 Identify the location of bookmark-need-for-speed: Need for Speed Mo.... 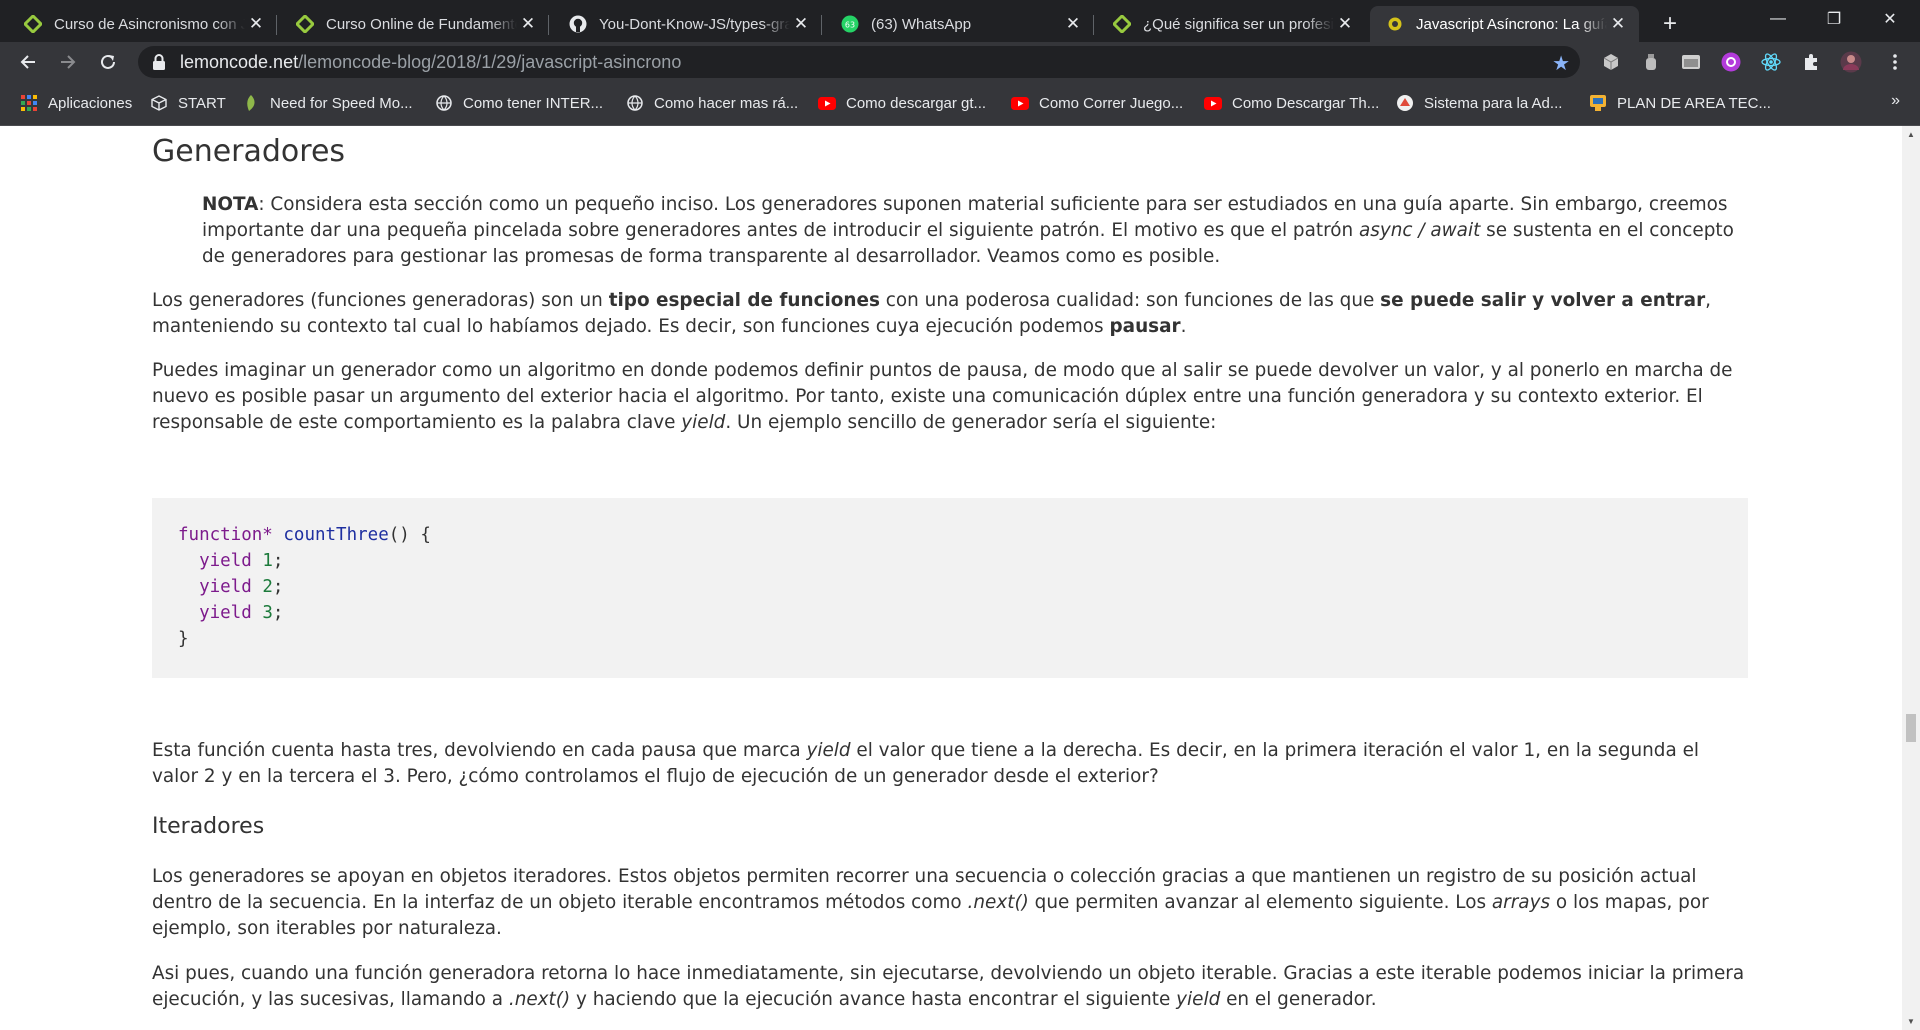
(327, 103).